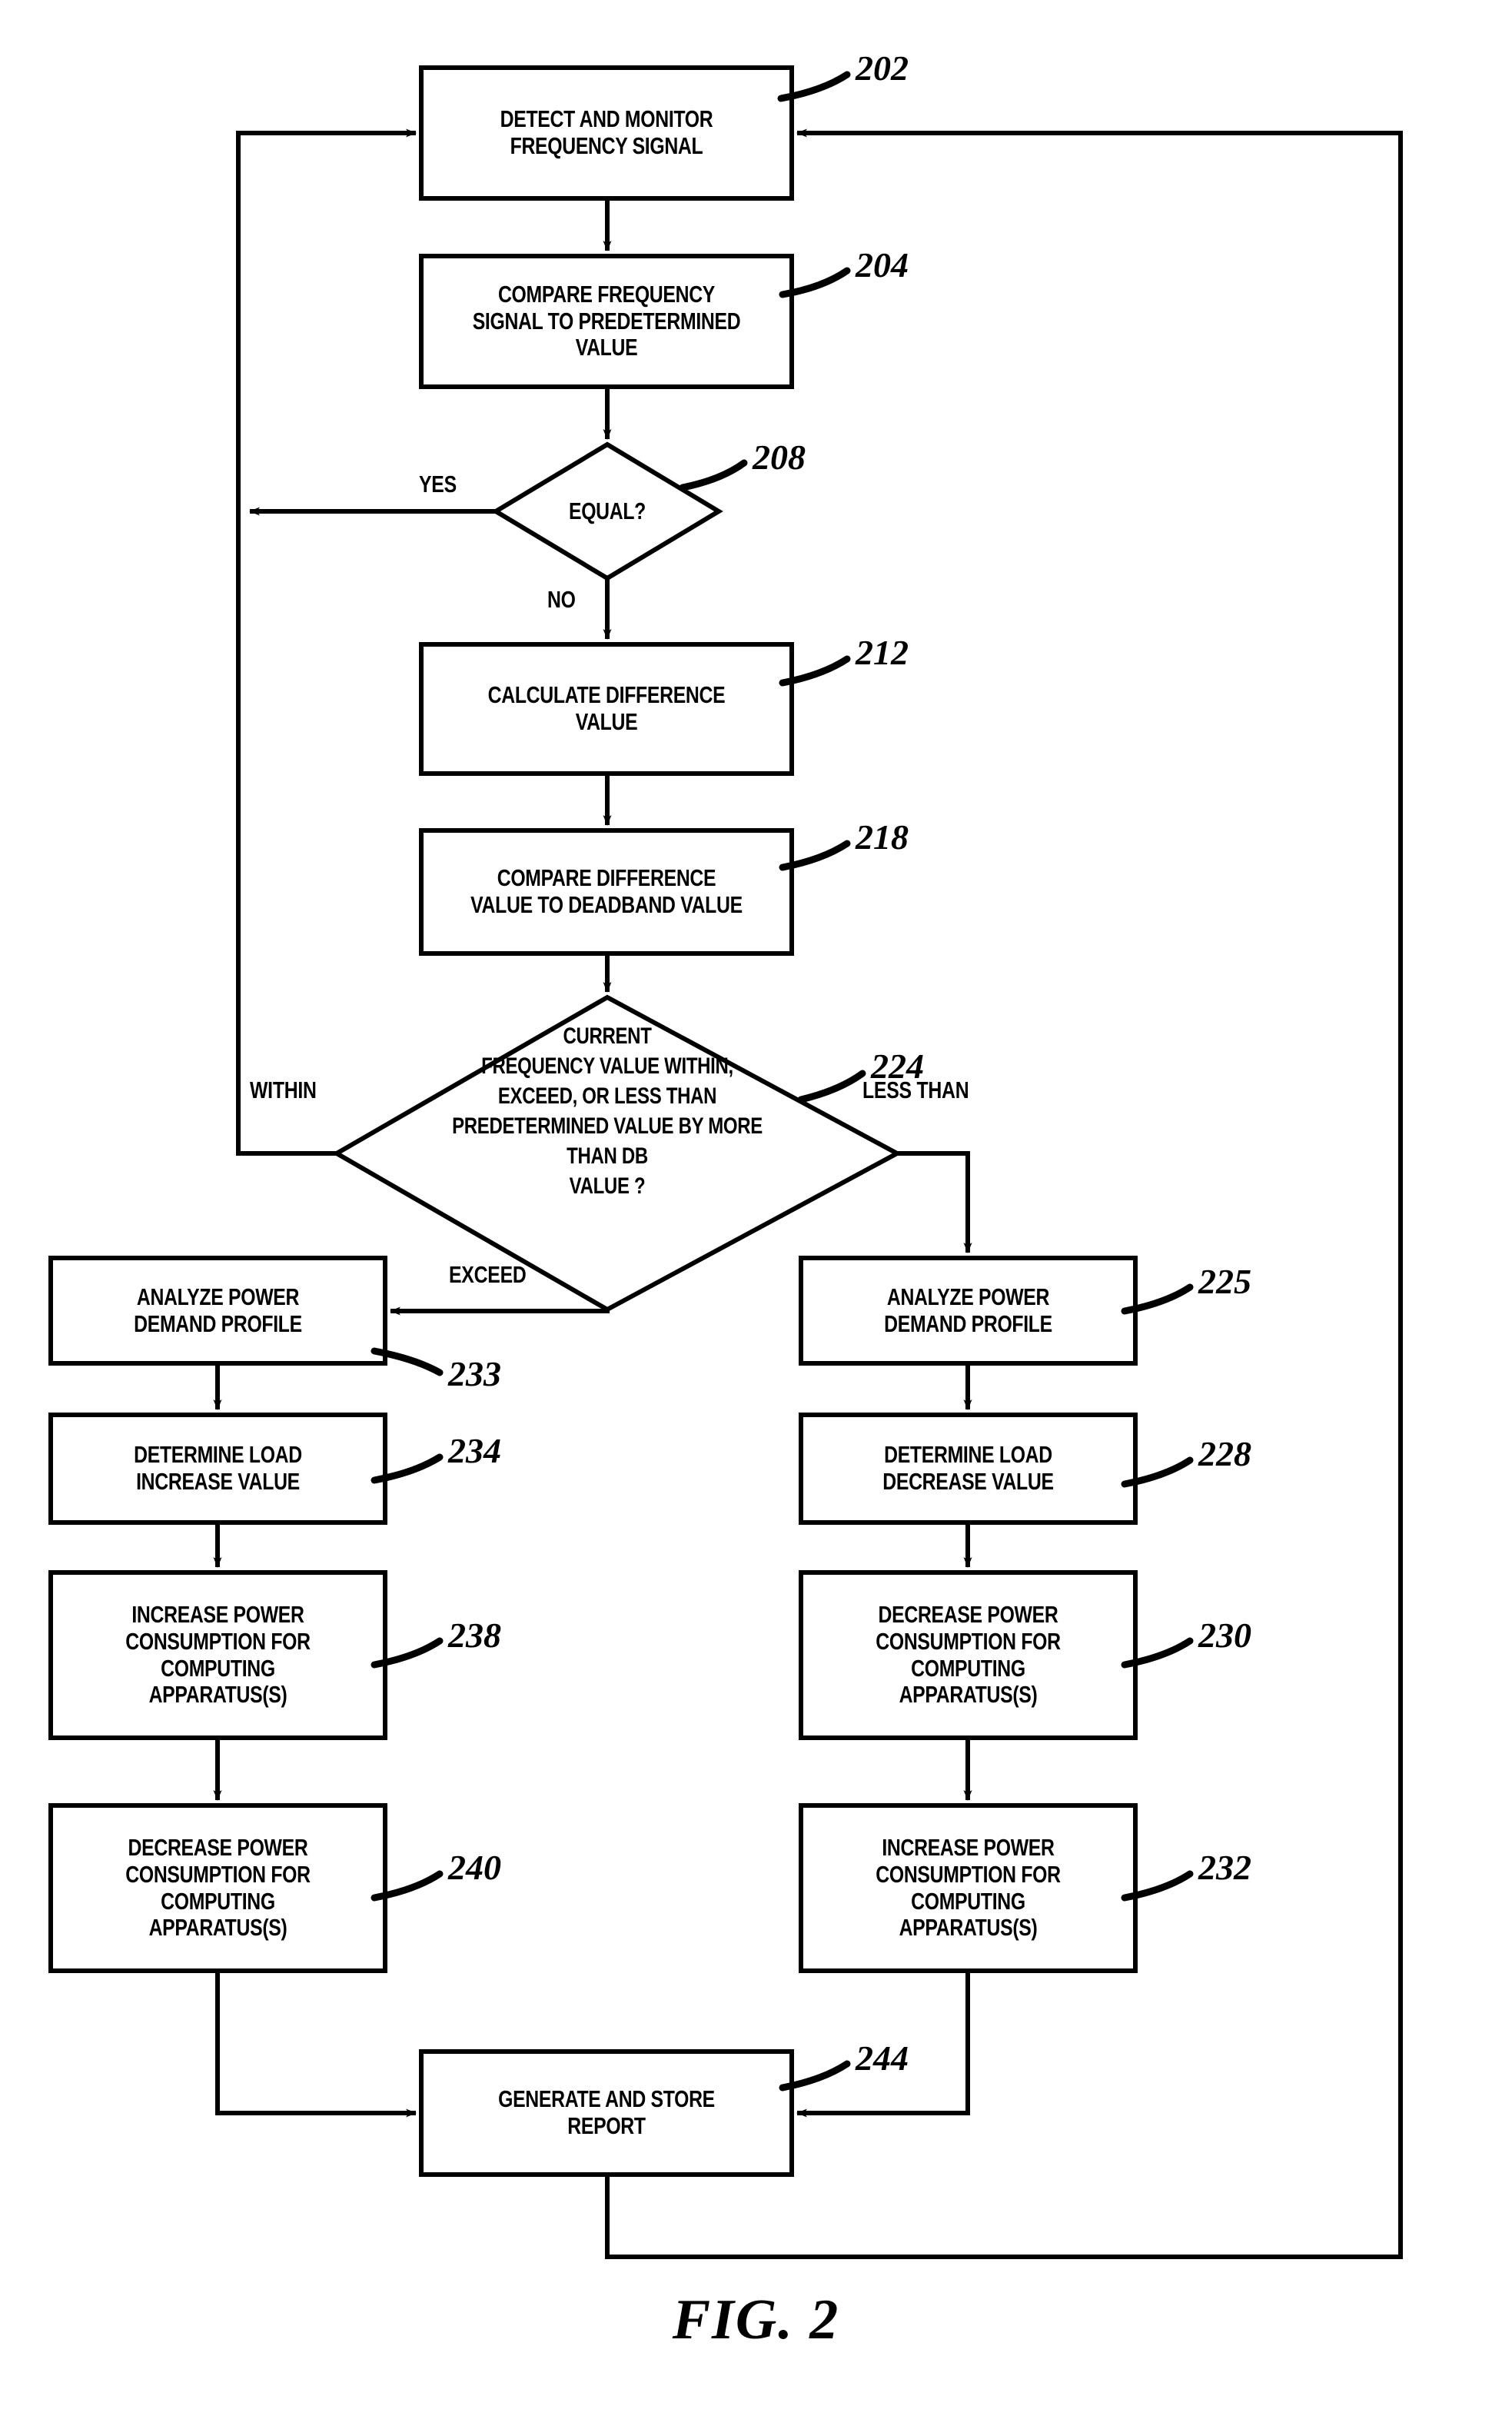 The image size is (1512, 2416). I want to click on edge-label-no: NO, so click(561, 599).